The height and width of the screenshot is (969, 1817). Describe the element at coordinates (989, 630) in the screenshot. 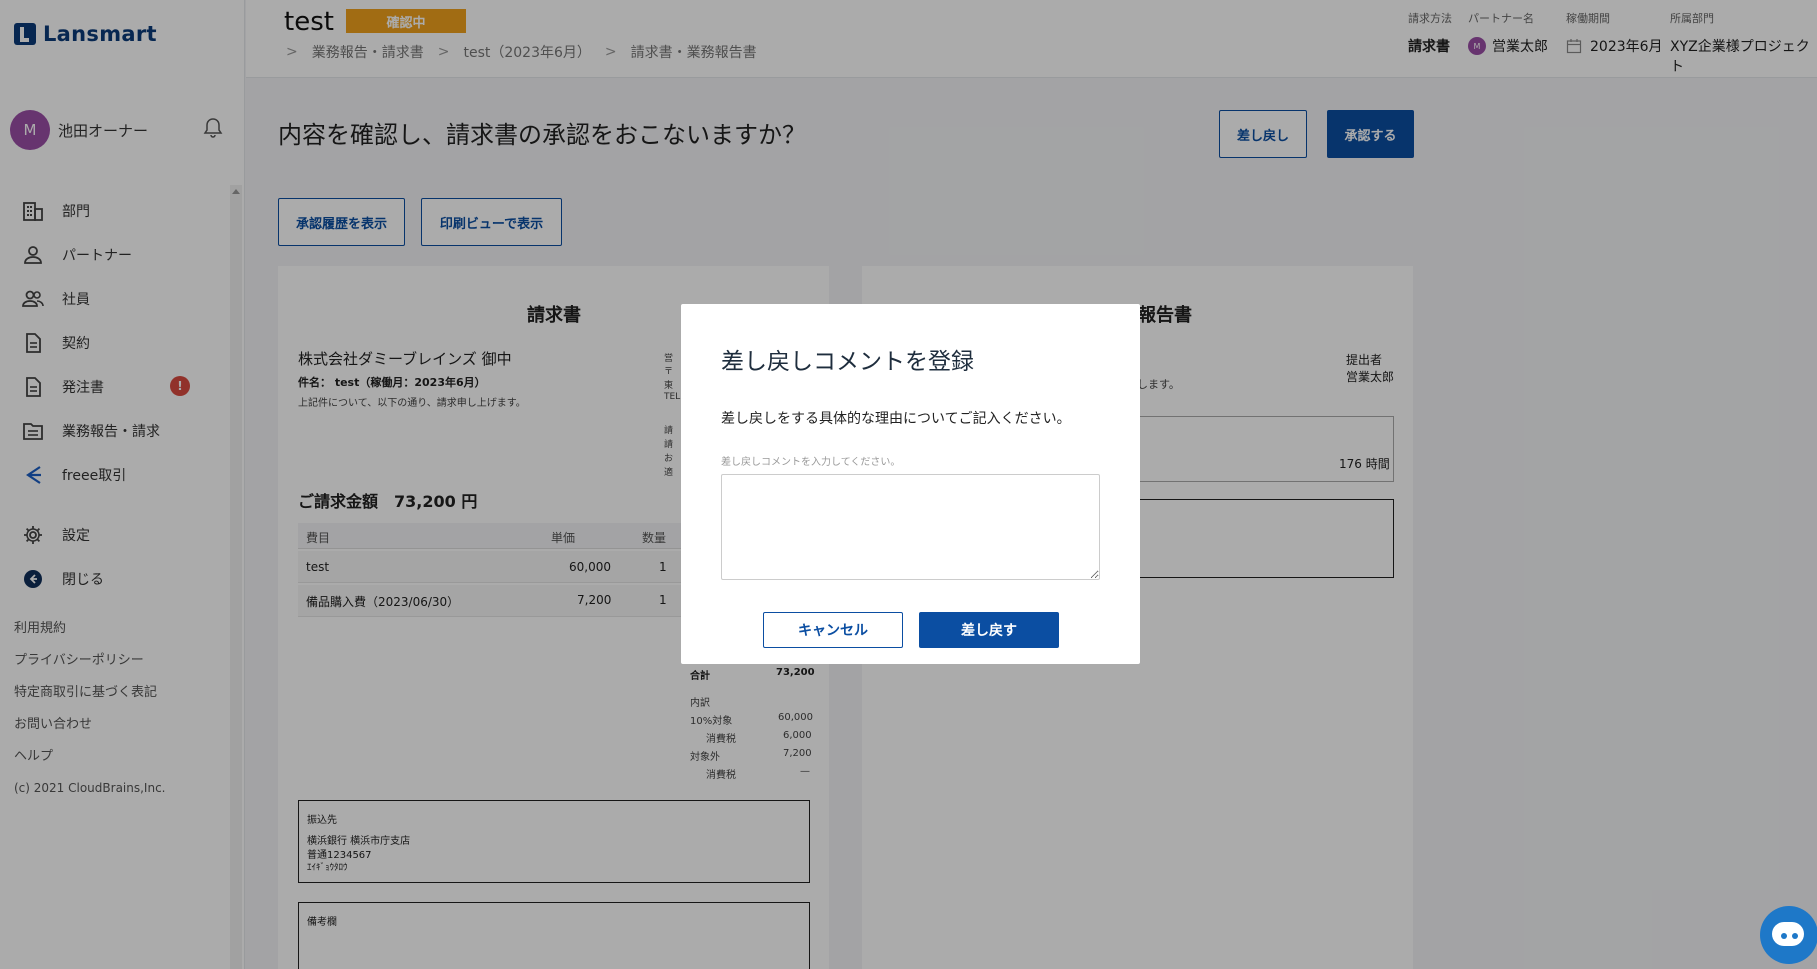

I see `send-back-button: 差し戻す` at that location.